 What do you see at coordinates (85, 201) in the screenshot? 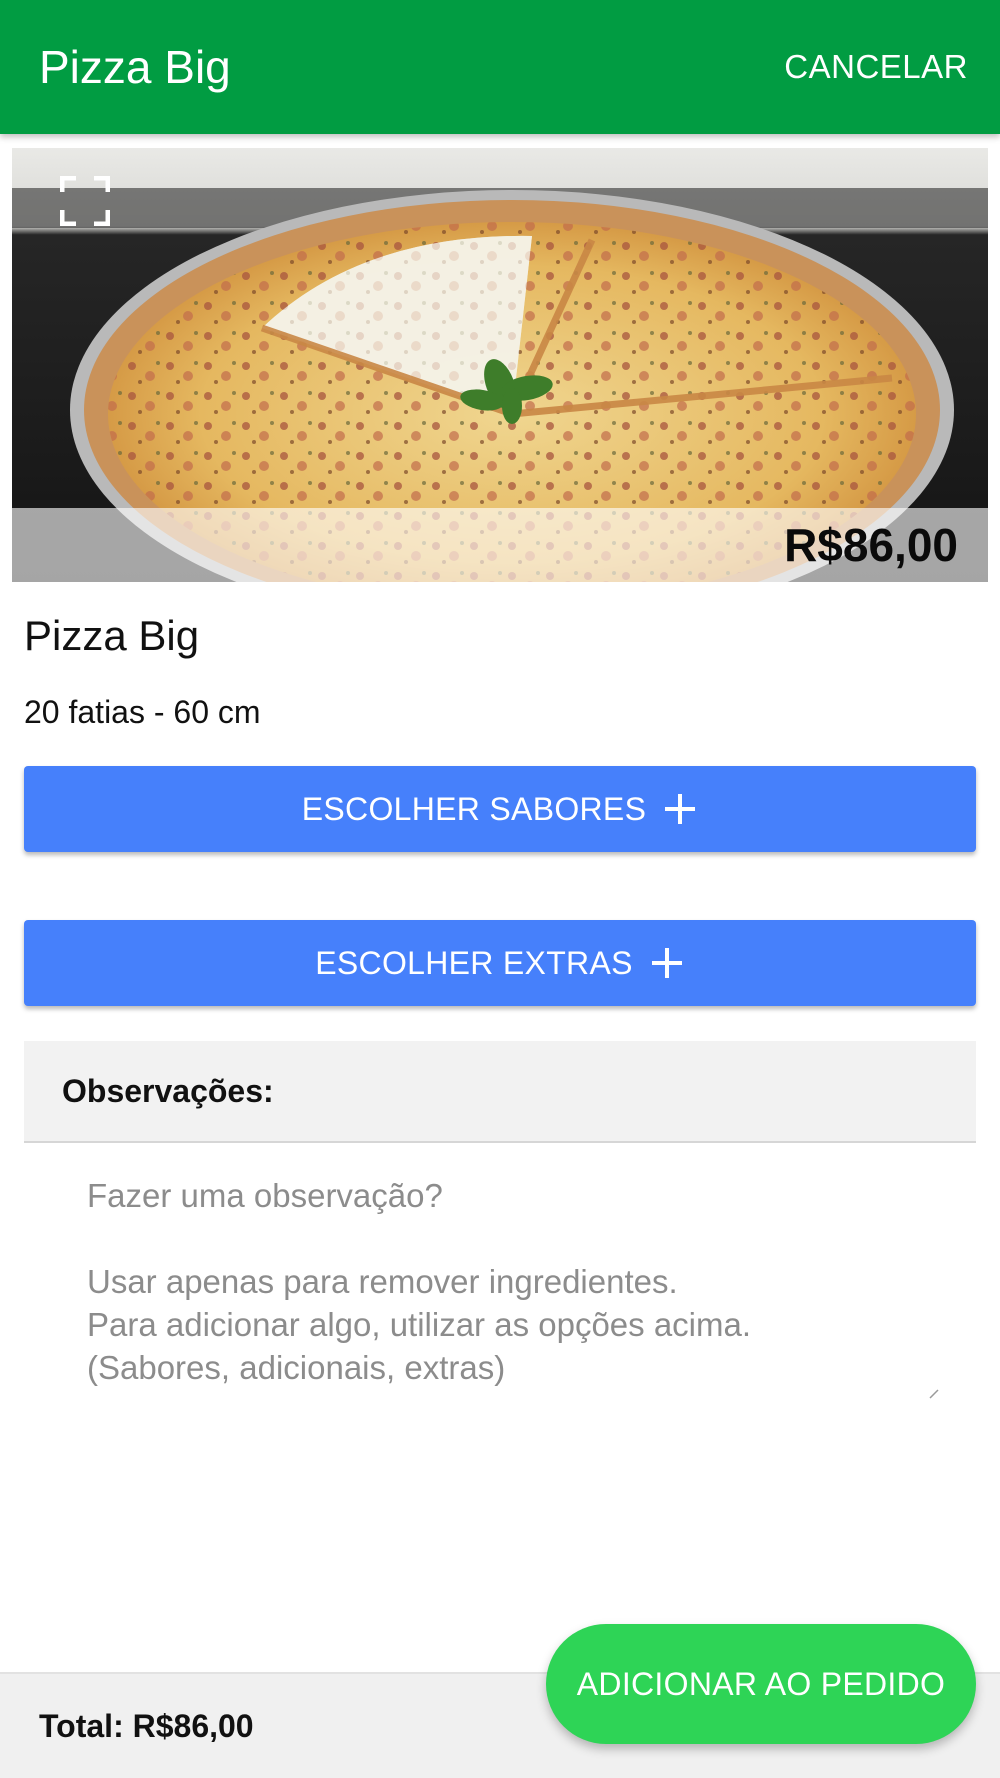
I see `fullscreen-expand-icon` at bounding box center [85, 201].